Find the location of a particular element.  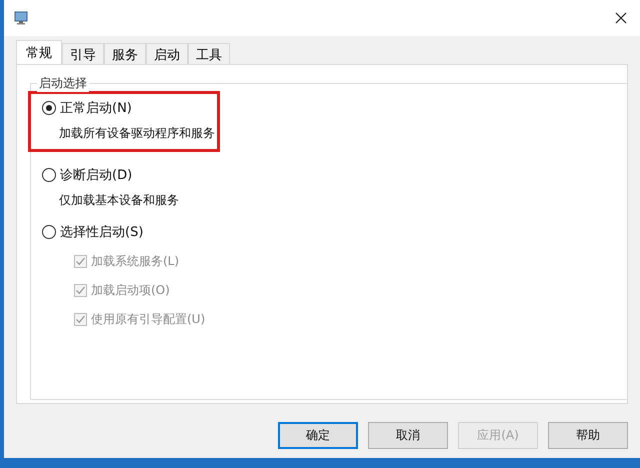

app-icon is located at coordinates (21, 18).